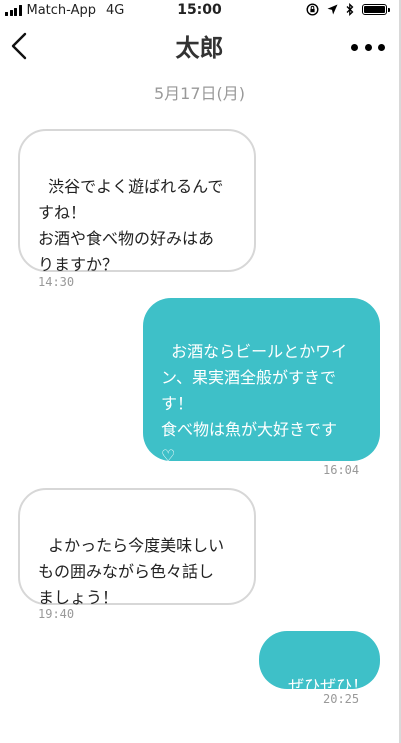 The height and width of the screenshot is (743, 401). I want to click on message-text: お酒ならビールとかワイ ン、果実酒全般がすきで す！ 食べ物は魚が大好きです ♡, so click(254, 403).